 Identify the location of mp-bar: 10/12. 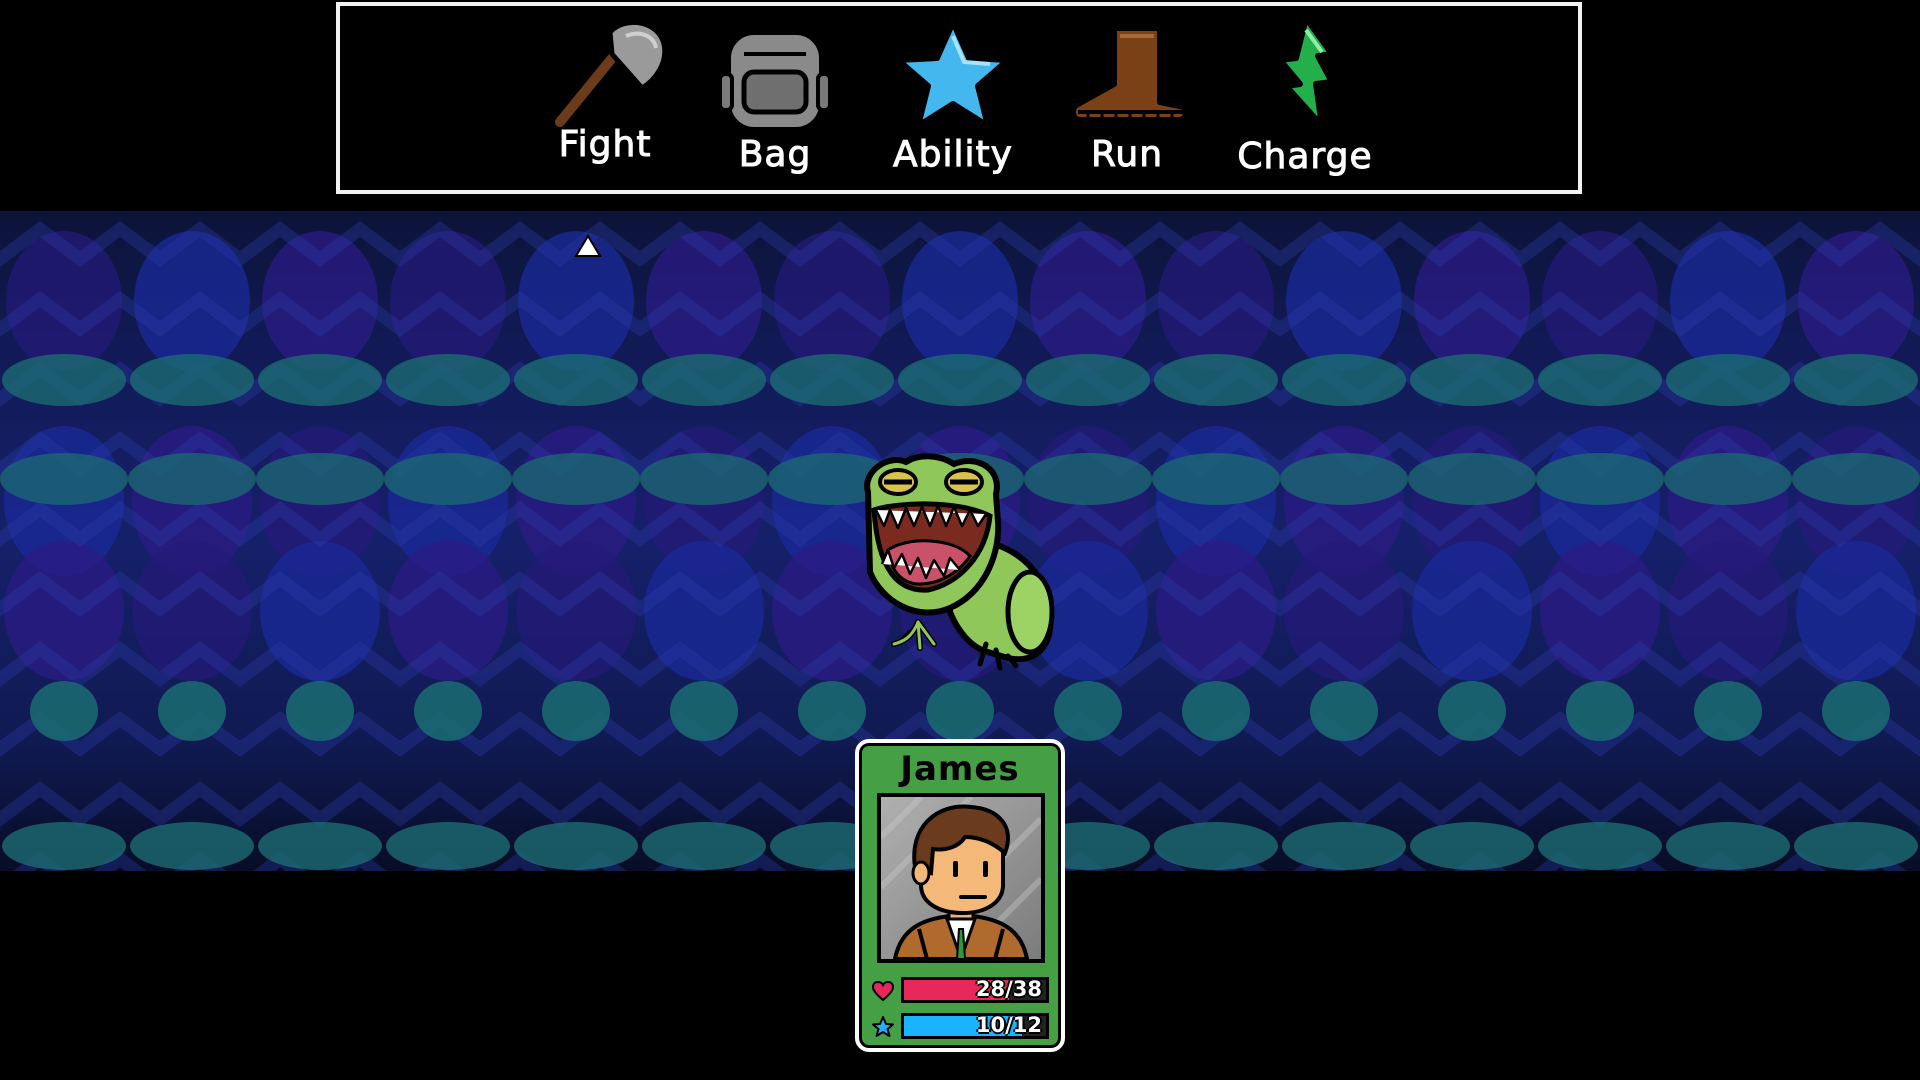
(975, 1026).